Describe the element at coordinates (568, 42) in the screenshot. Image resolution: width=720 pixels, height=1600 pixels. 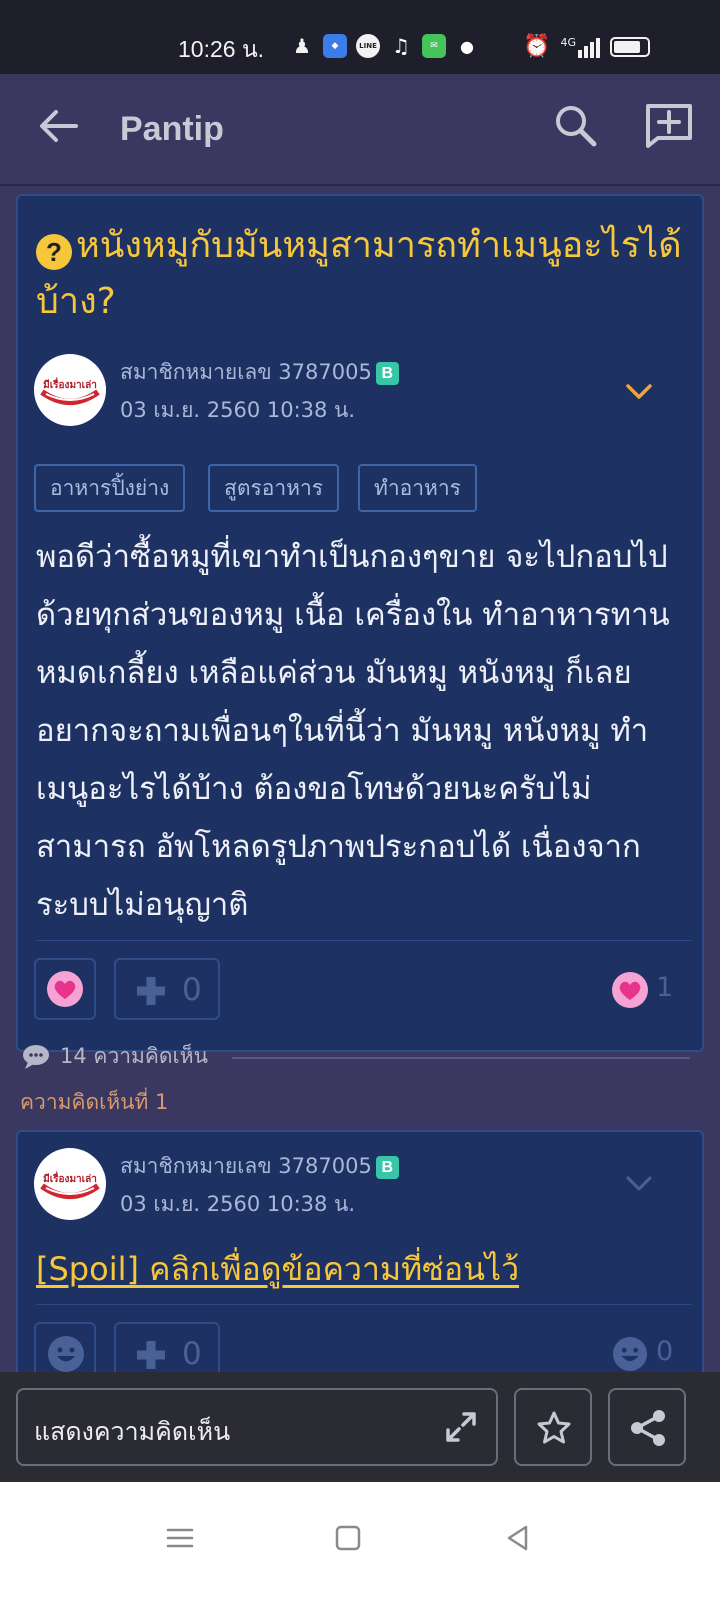
I see `network-type-label: 4G` at that location.